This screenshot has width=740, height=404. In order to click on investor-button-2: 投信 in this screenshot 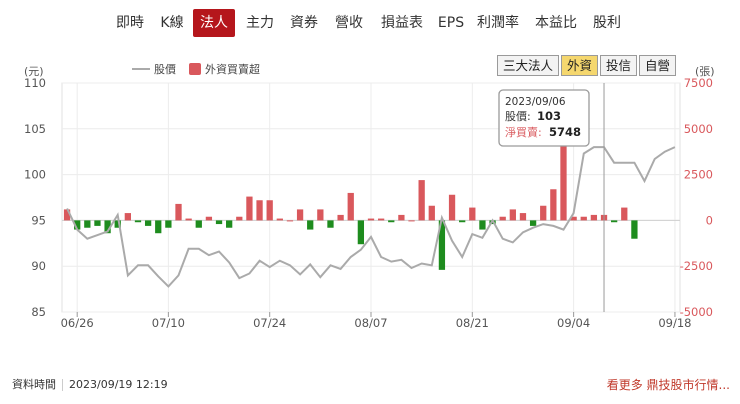, I will do `click(619, 65)`.